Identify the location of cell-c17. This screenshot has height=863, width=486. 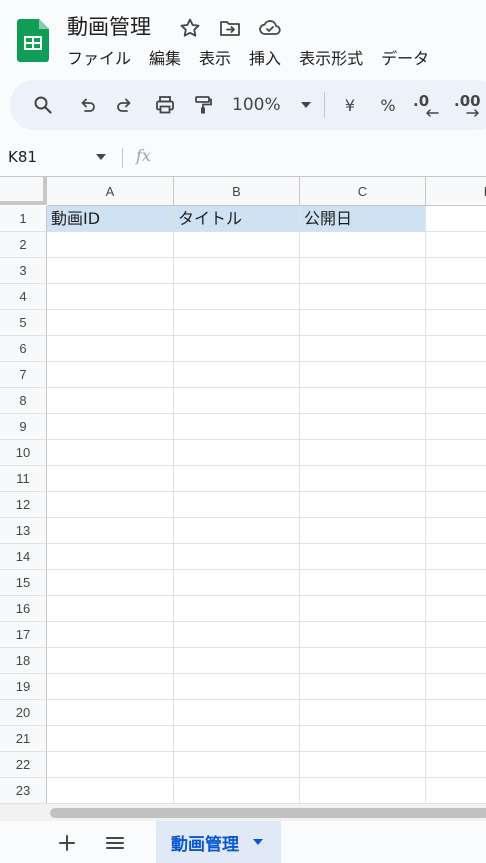
(363, 635).